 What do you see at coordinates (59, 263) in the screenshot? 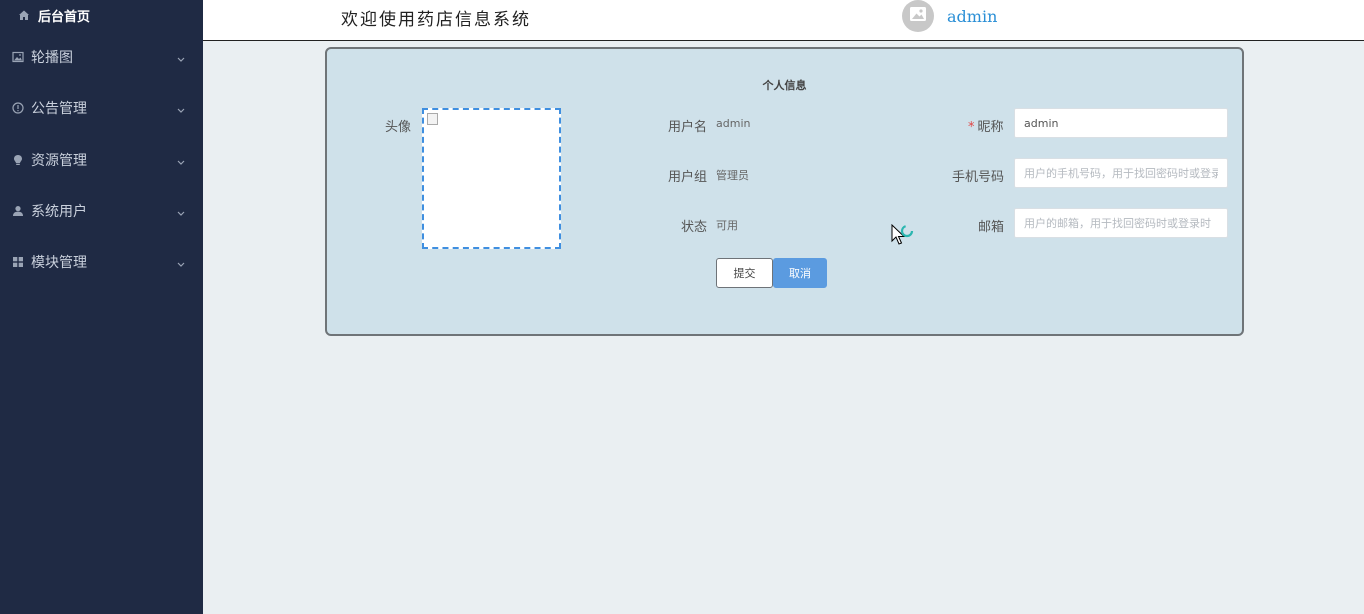
I see `sidebar-item-label: 模块管理` at bounding box center [59, 263].